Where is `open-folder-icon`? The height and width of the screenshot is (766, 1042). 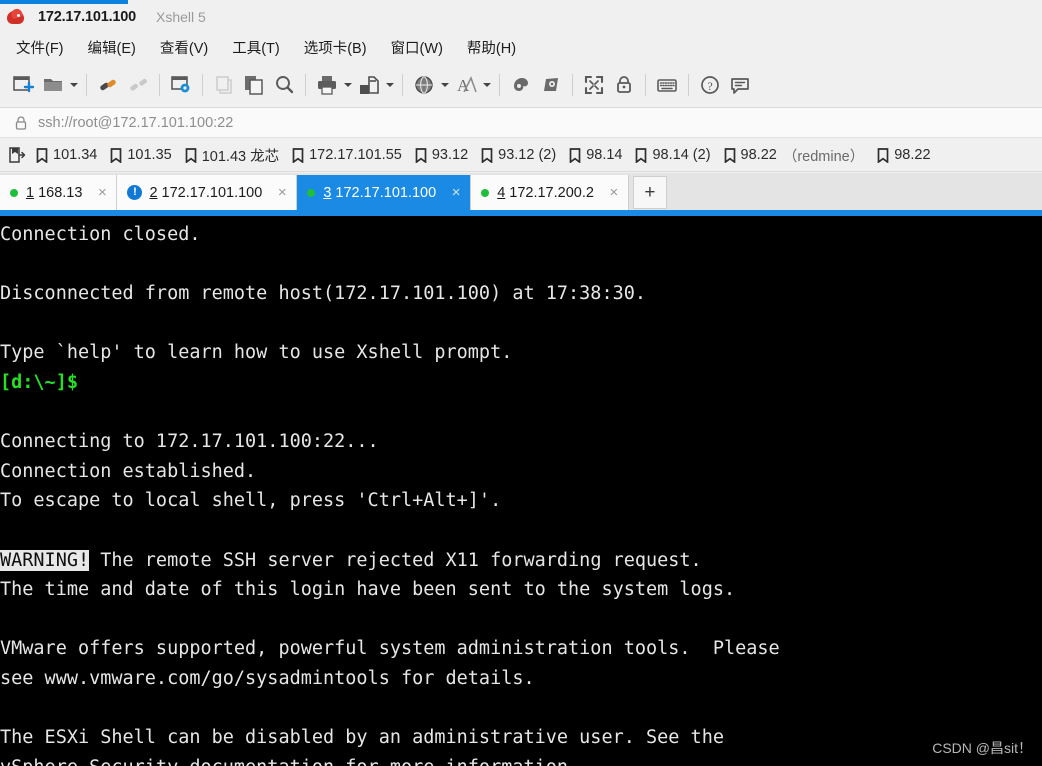
open-folder-icon is located at coordinates (53, 85).